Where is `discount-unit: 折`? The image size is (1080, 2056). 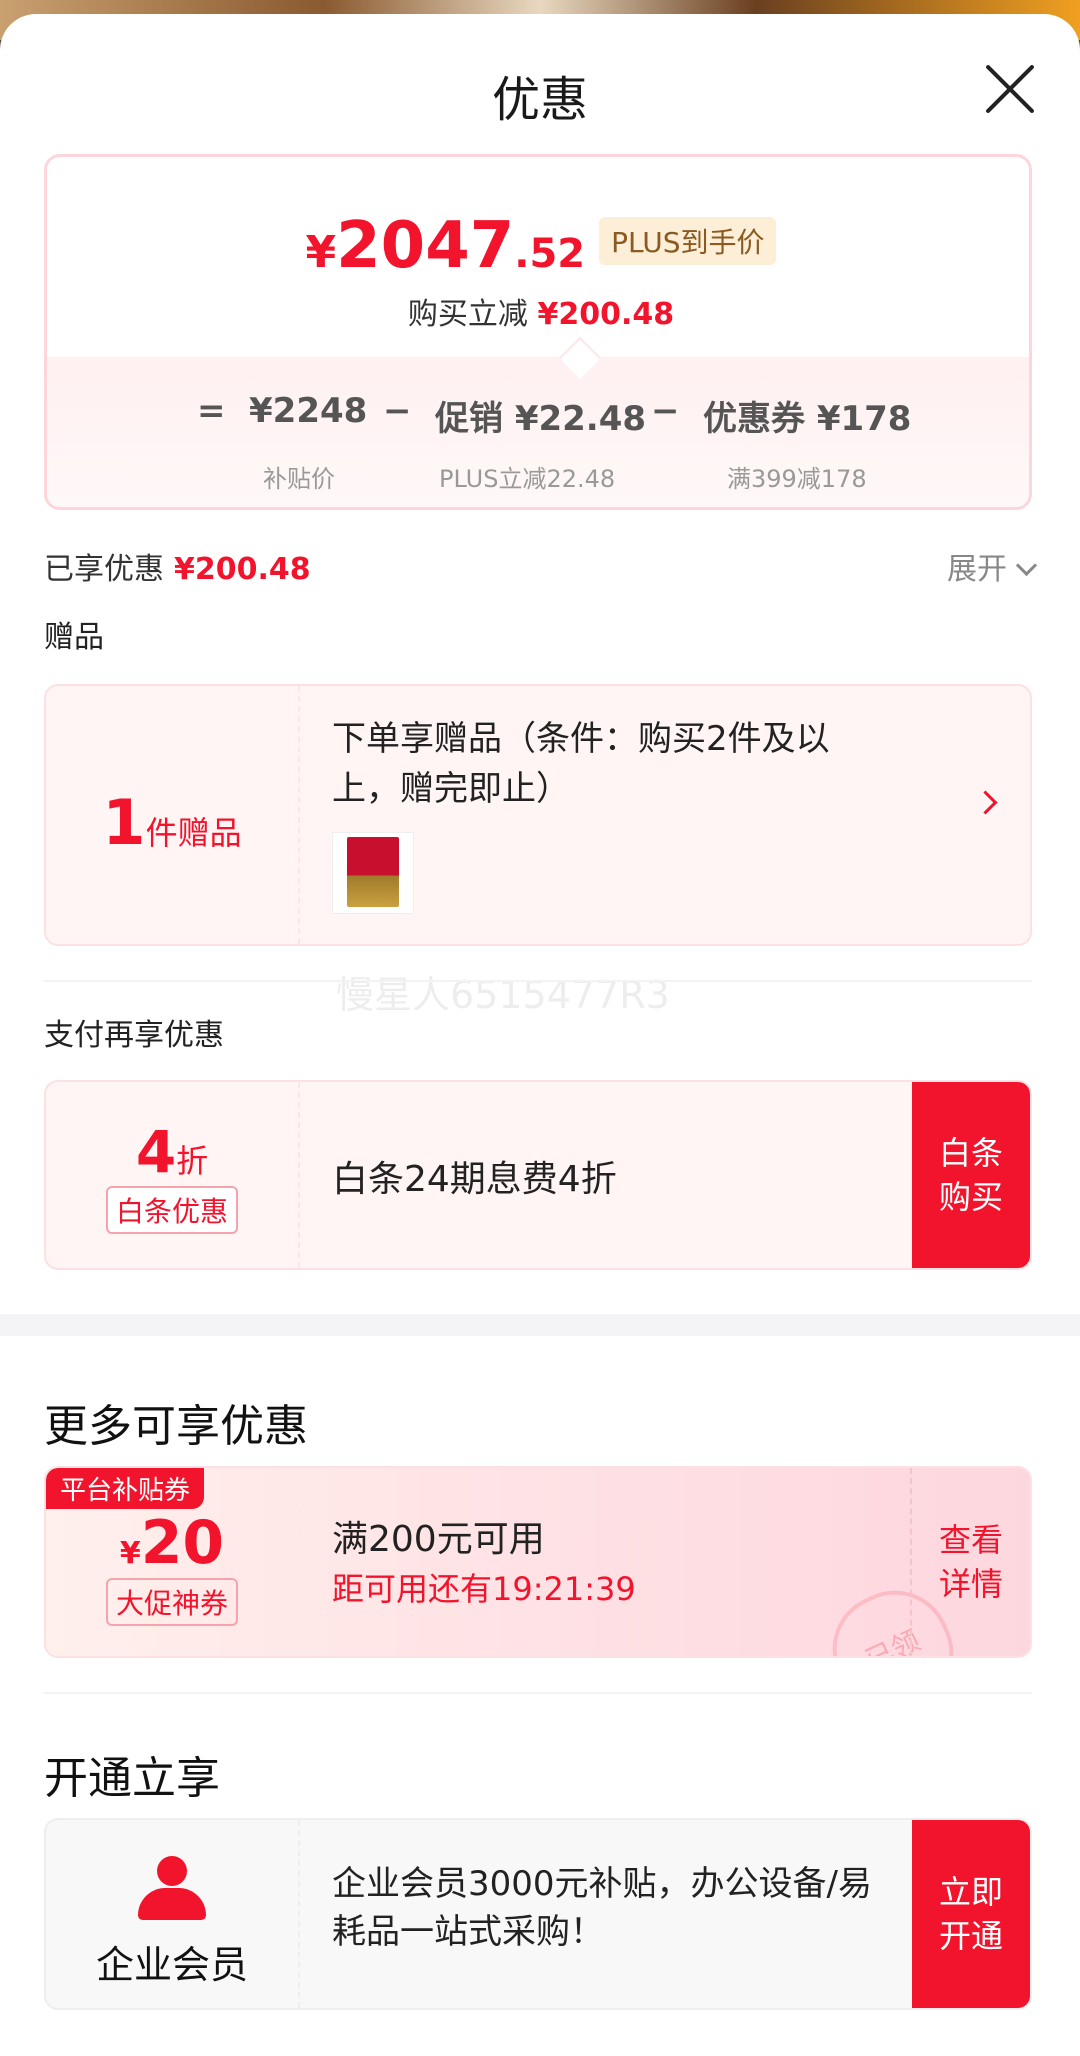 discount-unit: 折 is located at coordinates (192, 1161).